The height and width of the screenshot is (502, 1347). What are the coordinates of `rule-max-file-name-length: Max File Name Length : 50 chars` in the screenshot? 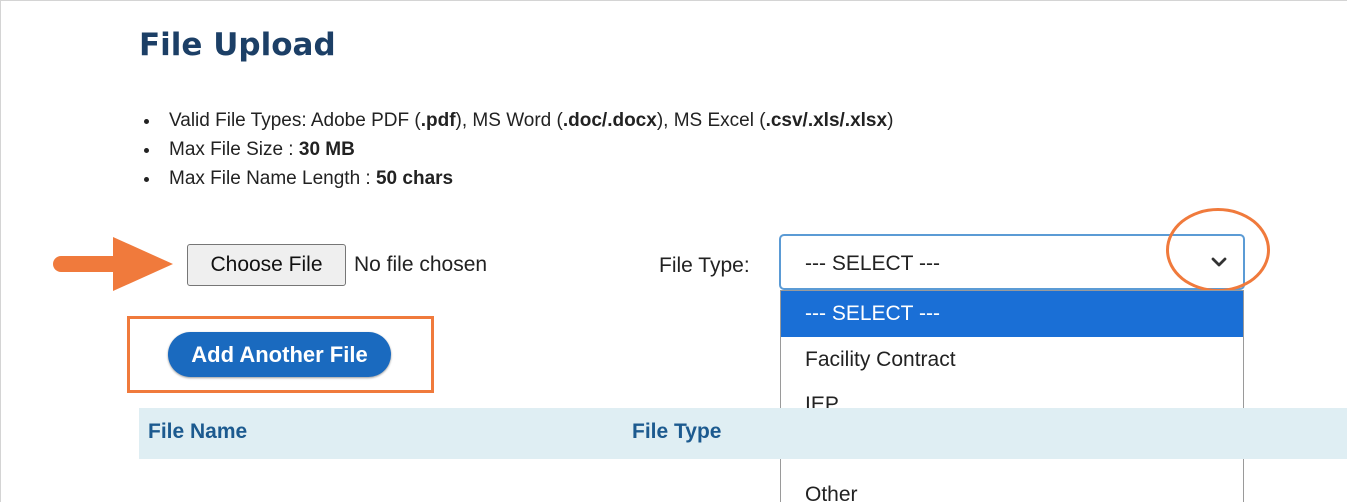 It's located at (516, 178).